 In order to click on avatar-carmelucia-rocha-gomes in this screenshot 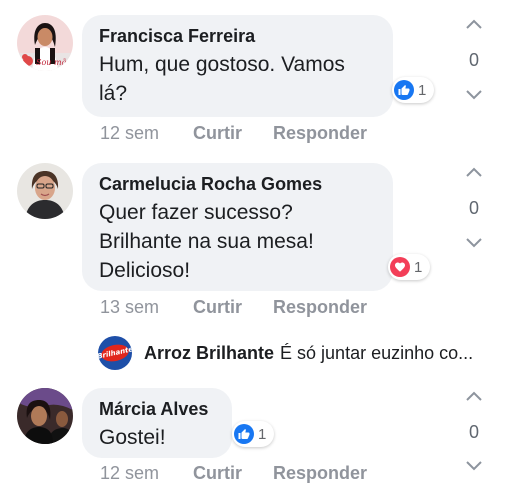, I will do `click(45, 191)`.